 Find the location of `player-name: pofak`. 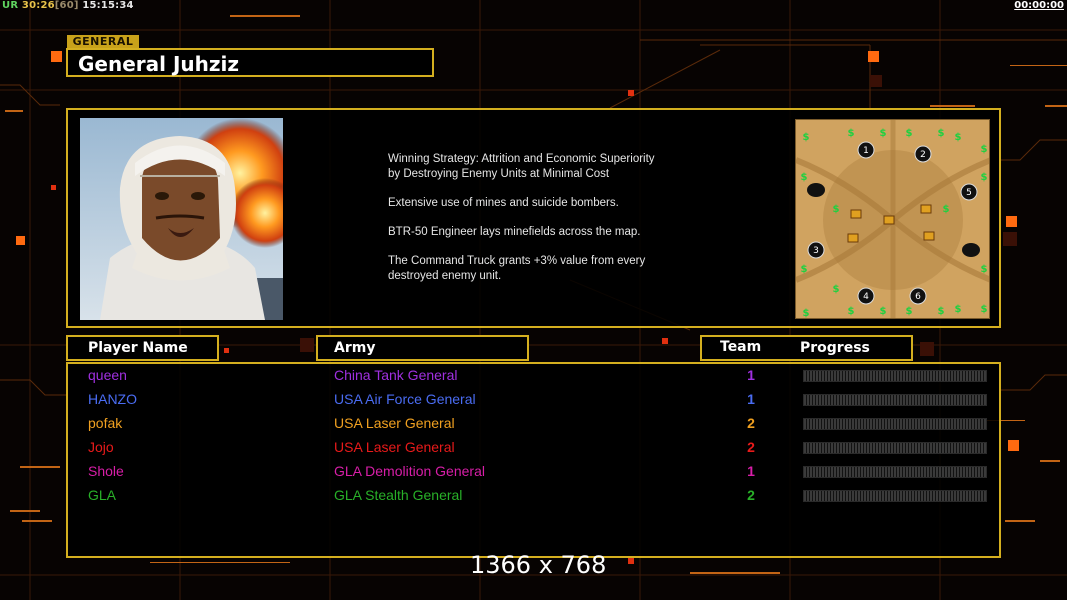

player-name: pofak is located at coordinates (105, 423).